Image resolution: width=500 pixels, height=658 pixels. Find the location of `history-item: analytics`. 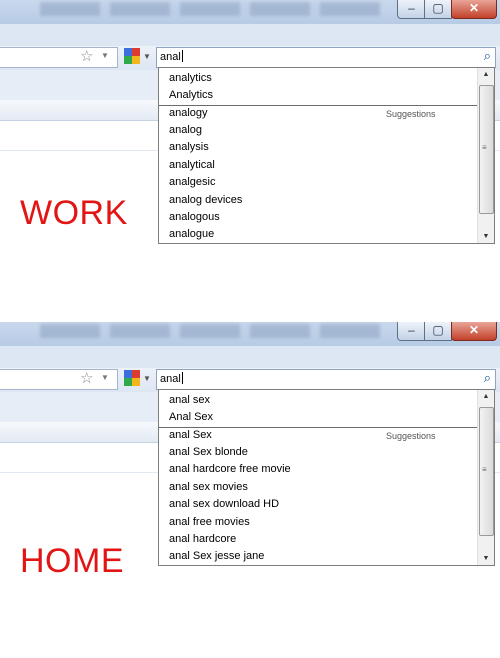

history-item: analytics is located at coordinates (190, 78).